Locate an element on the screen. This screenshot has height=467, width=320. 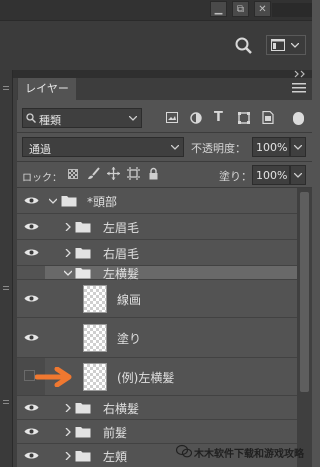
layer-name: *頭部 is located at coordinates (102, 202).